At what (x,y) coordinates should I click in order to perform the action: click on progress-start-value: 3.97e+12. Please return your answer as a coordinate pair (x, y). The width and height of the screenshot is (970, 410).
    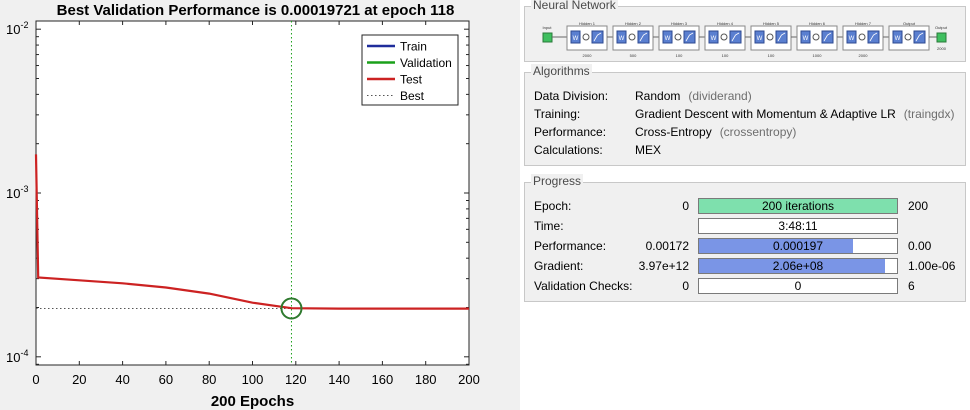
    Looking at the image, I should click on (663, 266).